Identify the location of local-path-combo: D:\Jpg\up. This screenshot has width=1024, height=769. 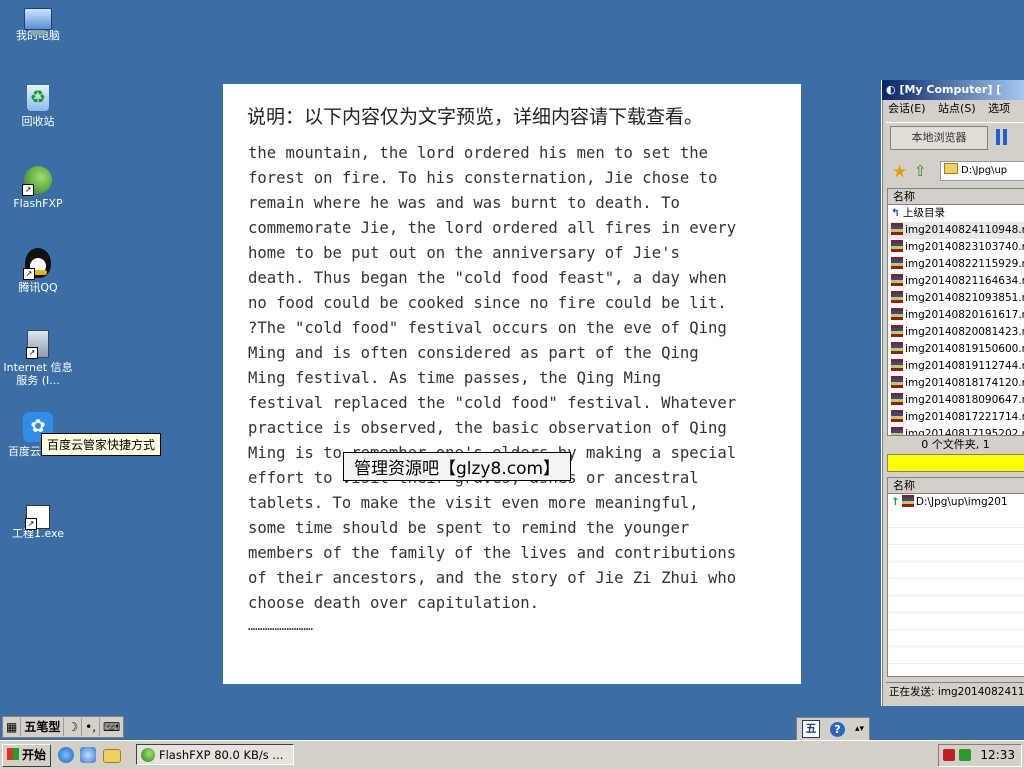
(982, 171).